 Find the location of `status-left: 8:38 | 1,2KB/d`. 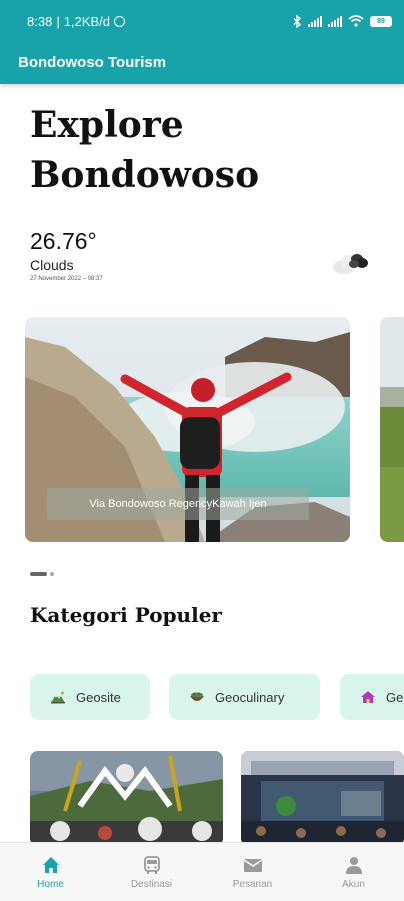

status-left: 8:38 | 1,2KB/d is located at coordinates (76, 21).